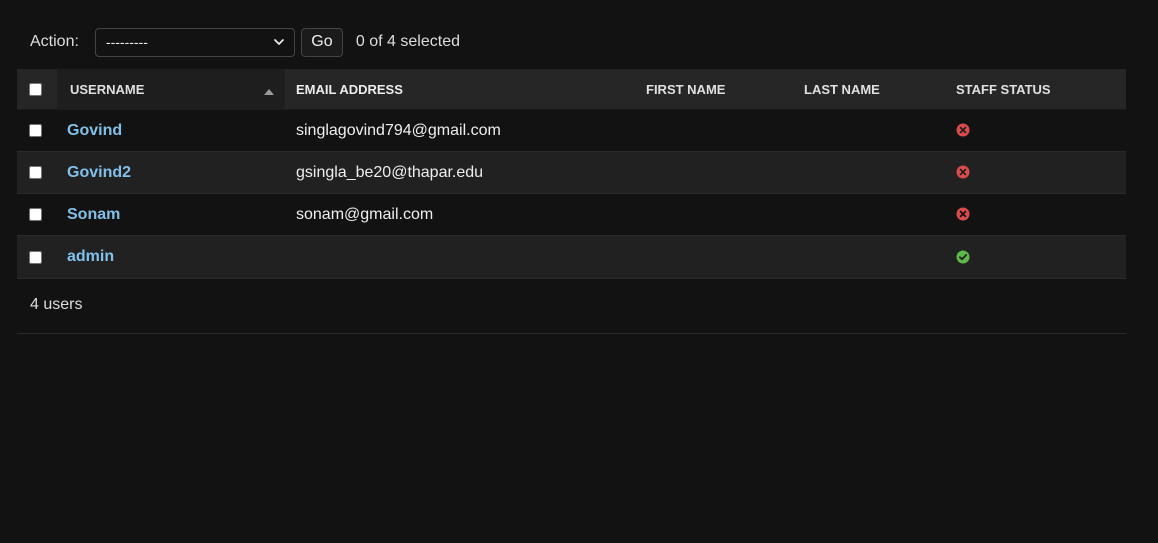  Describe the element at coordinates (171, 130) in the screenshot. I see `username-cell: Govind` at that location.